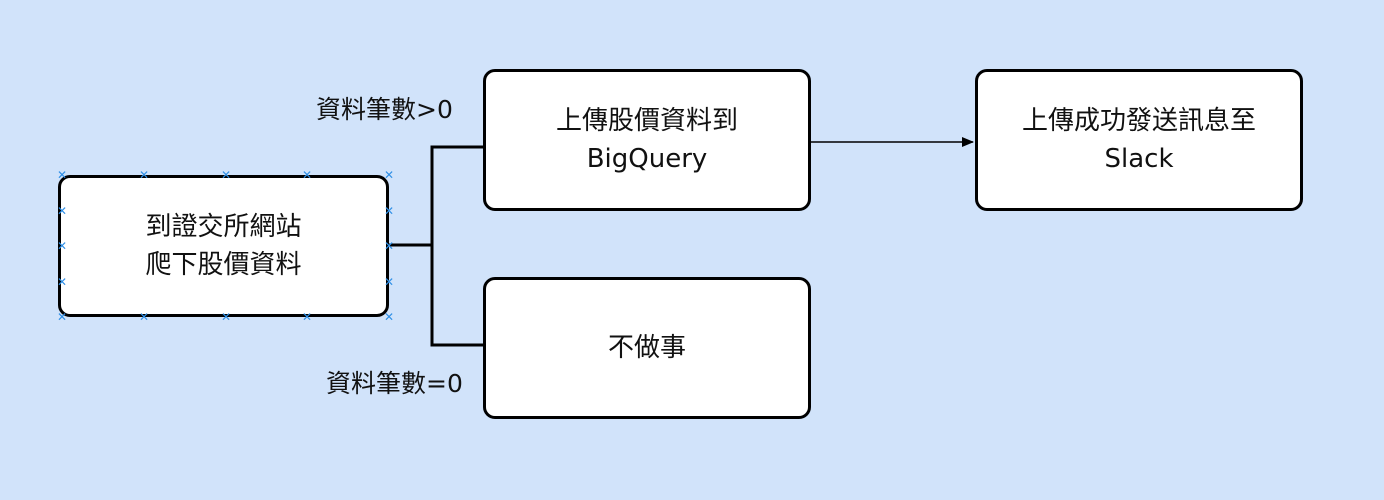 The height and width of the screenshot is (500, 1384). I want to click on node-notify-slack-label: 上傳成功發送訊息至 Slack, so click(1138, 140).